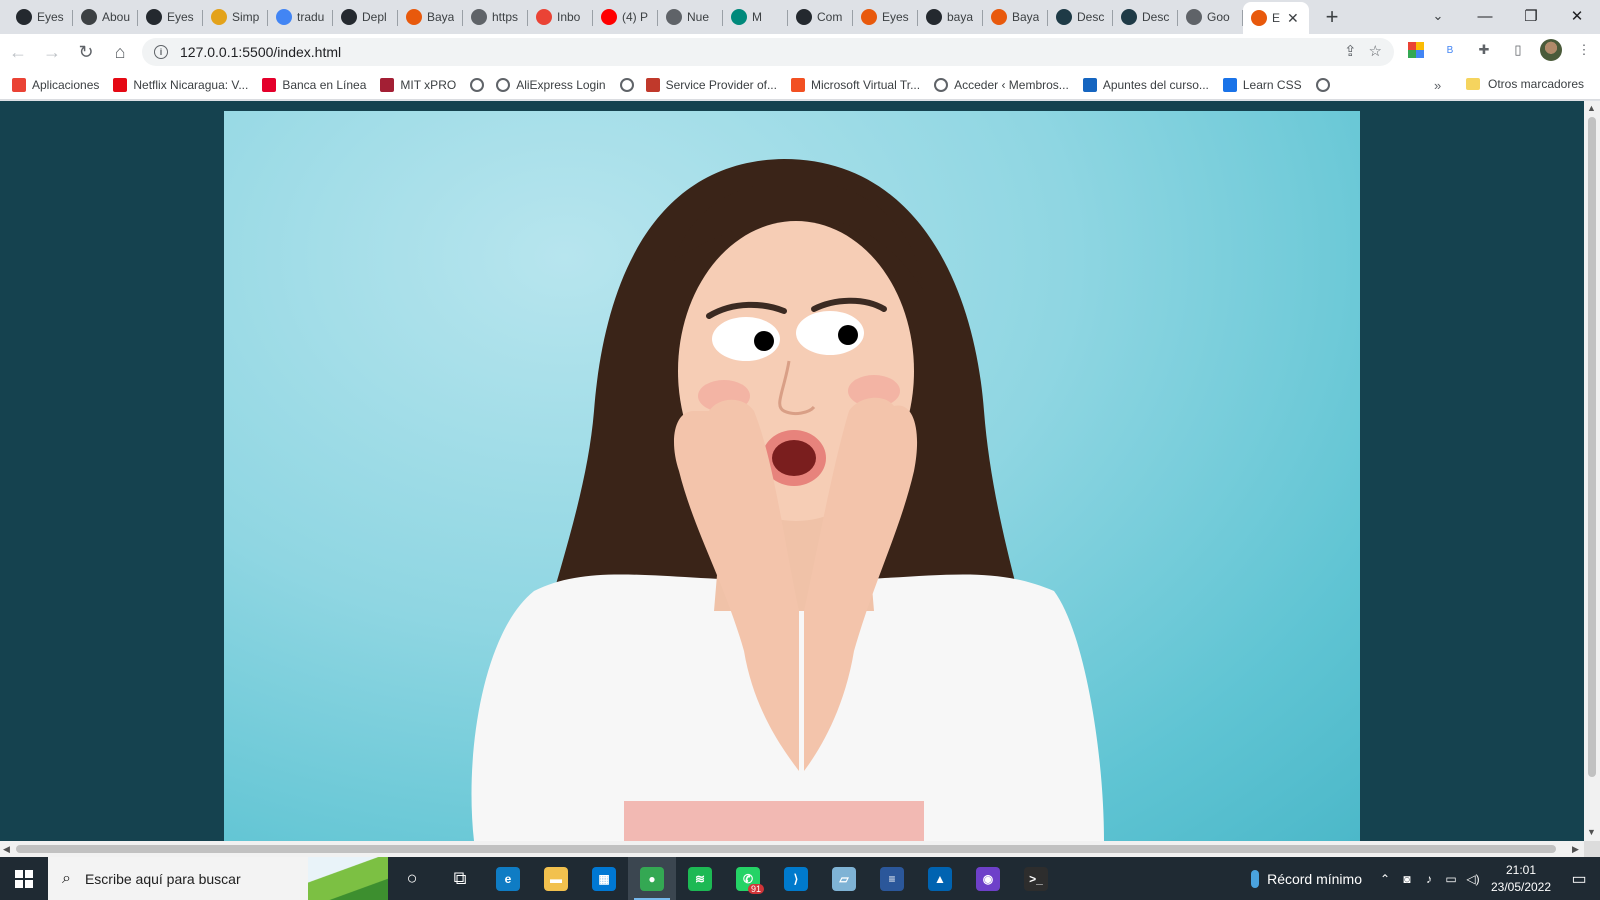  What do you see at coordinates (768, 52) in the screenshot?
I see `address-bar: i 127.0.0.1:5500/index.html ⇪ ☆` at bounding box center [768, 52].